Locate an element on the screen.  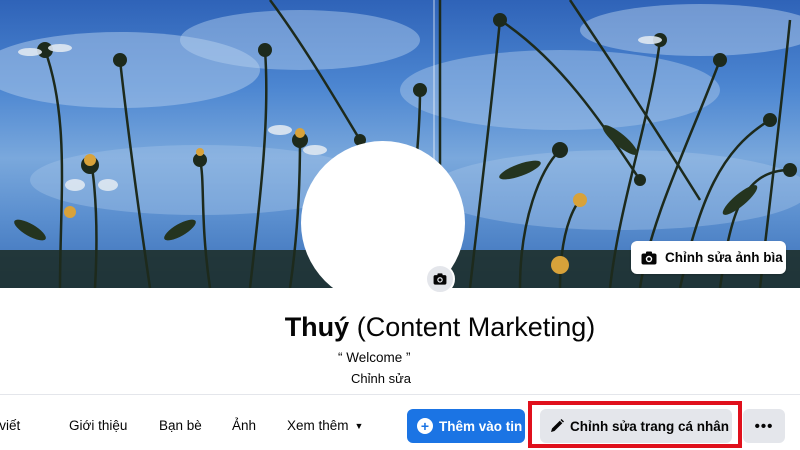
profile-name: Thuý (Content Marketing) is located at coordinates (400, 327).